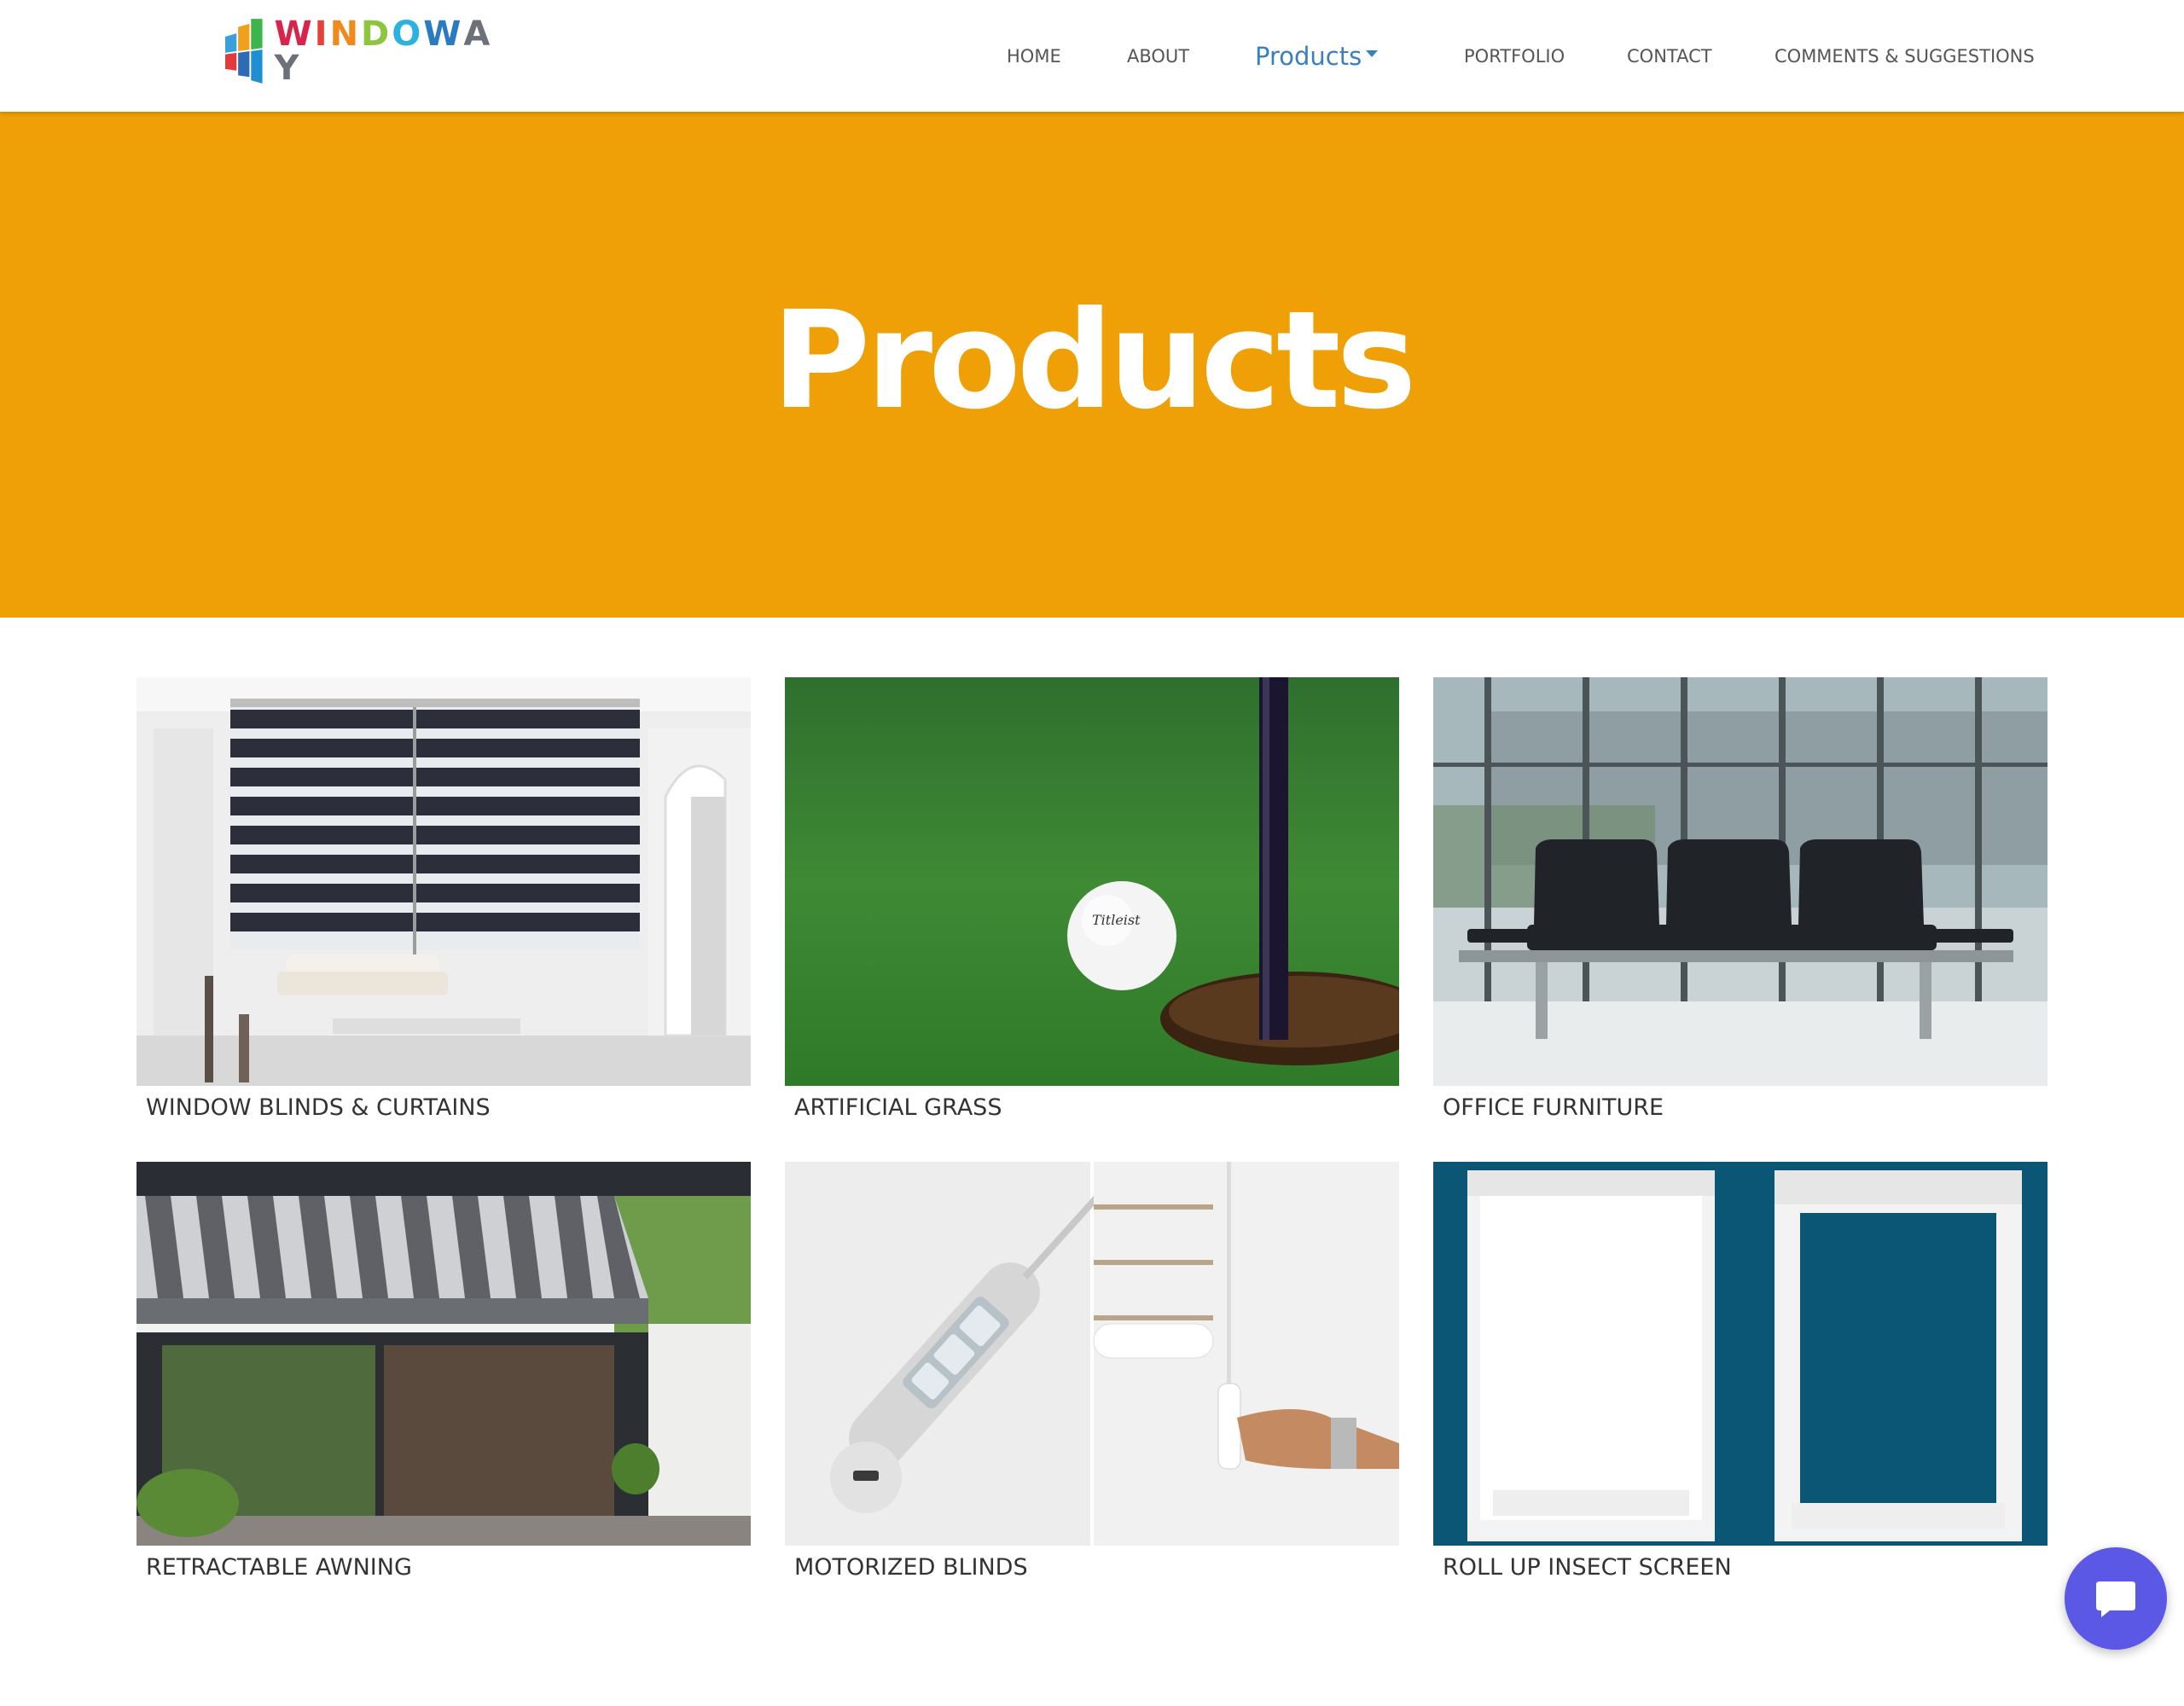 The height and width of the screenshot is (1706, 2184). What do you see at coordinates (1588, 1568) in the screenshot?
I see `product-label: ROLL UP INSECT SCREEN` at bounding box center [1588, 1568].